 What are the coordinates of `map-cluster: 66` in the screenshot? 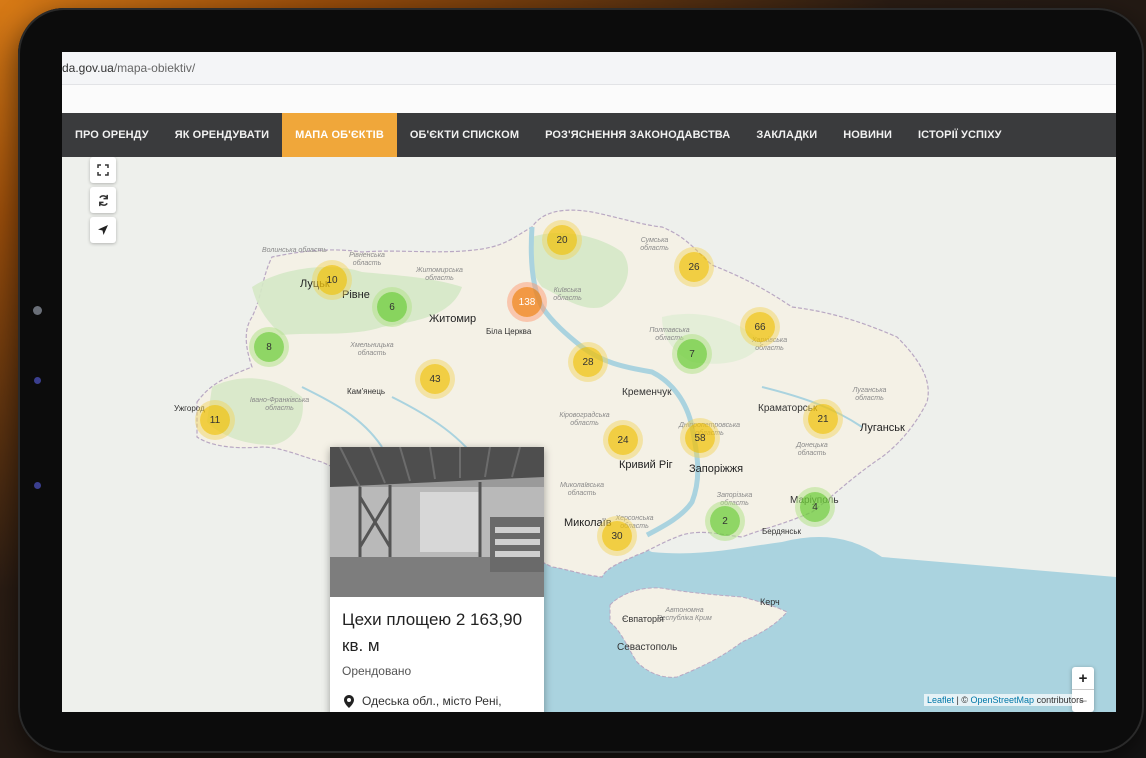 It's located at (760, 327).